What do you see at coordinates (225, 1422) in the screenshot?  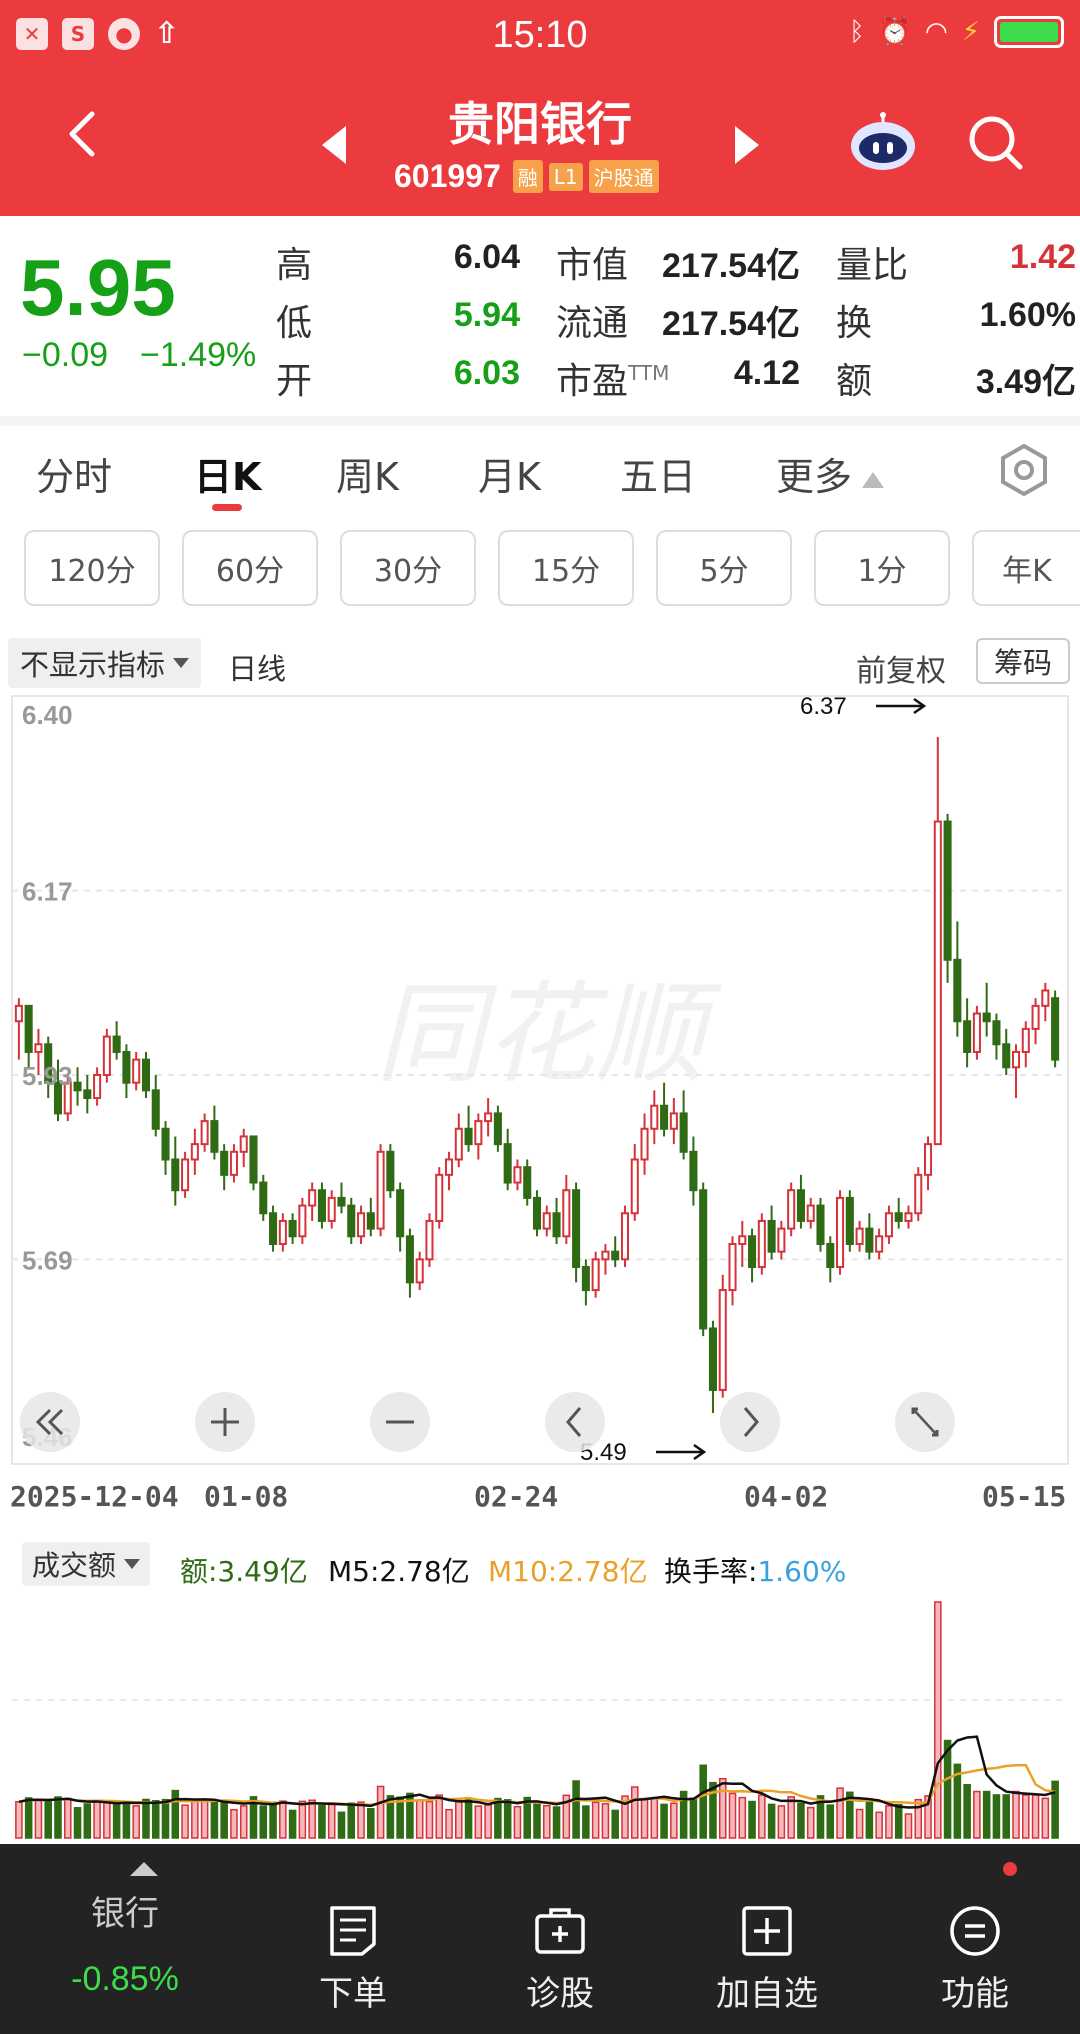 I see `zoom-in-button` at bounding box center [225, 1422].